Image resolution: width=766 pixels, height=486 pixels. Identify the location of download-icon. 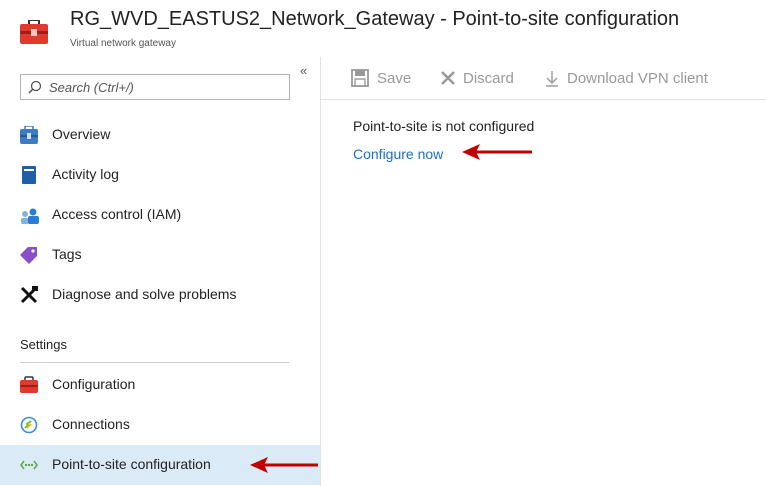
(552, 80).